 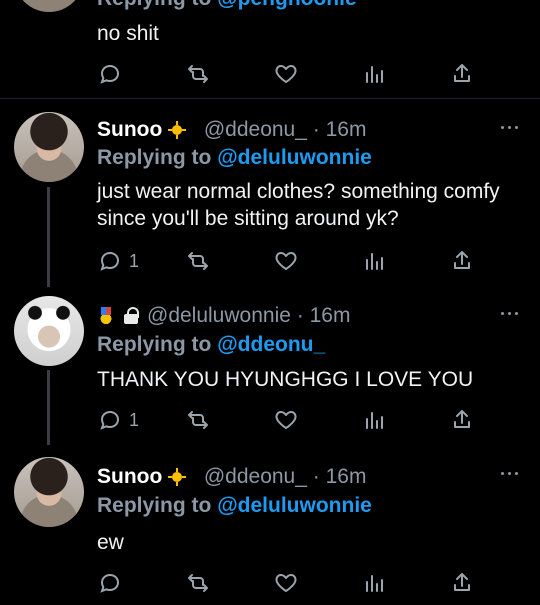 What do you see at coordinates (286, 5) in the screenshot?
I see `reply-to-link: @penghoonie` at bounding box center [286, 5].